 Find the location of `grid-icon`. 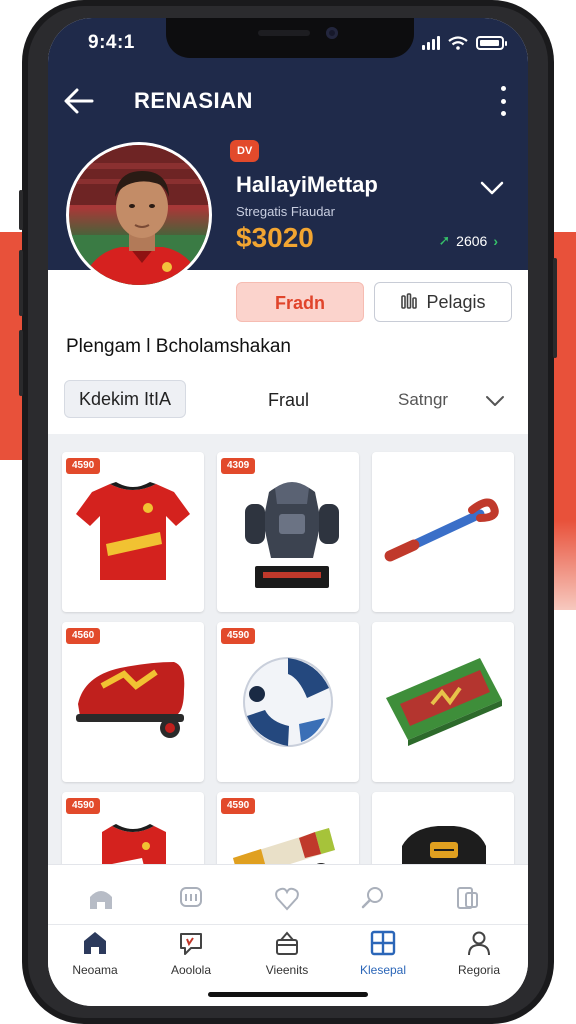

grid-icon is located at coordinates (383, 943).